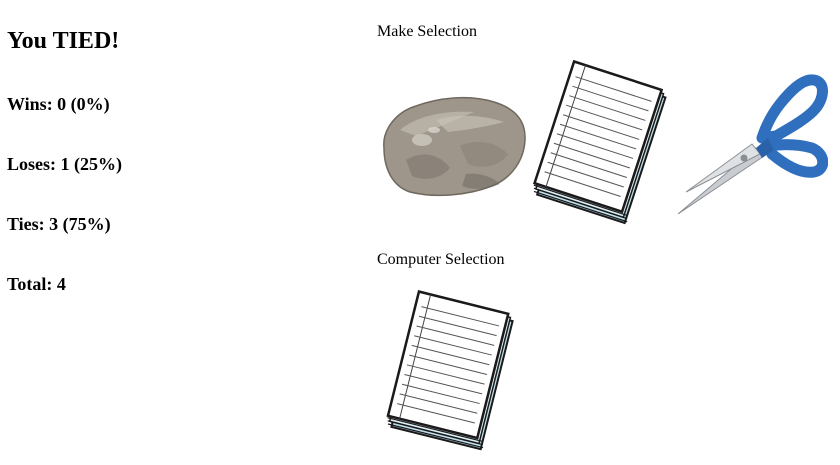 This screenshot has width=840, height=465. I want to click on computer-selection-label: Computer Selection, so click(441, 259).